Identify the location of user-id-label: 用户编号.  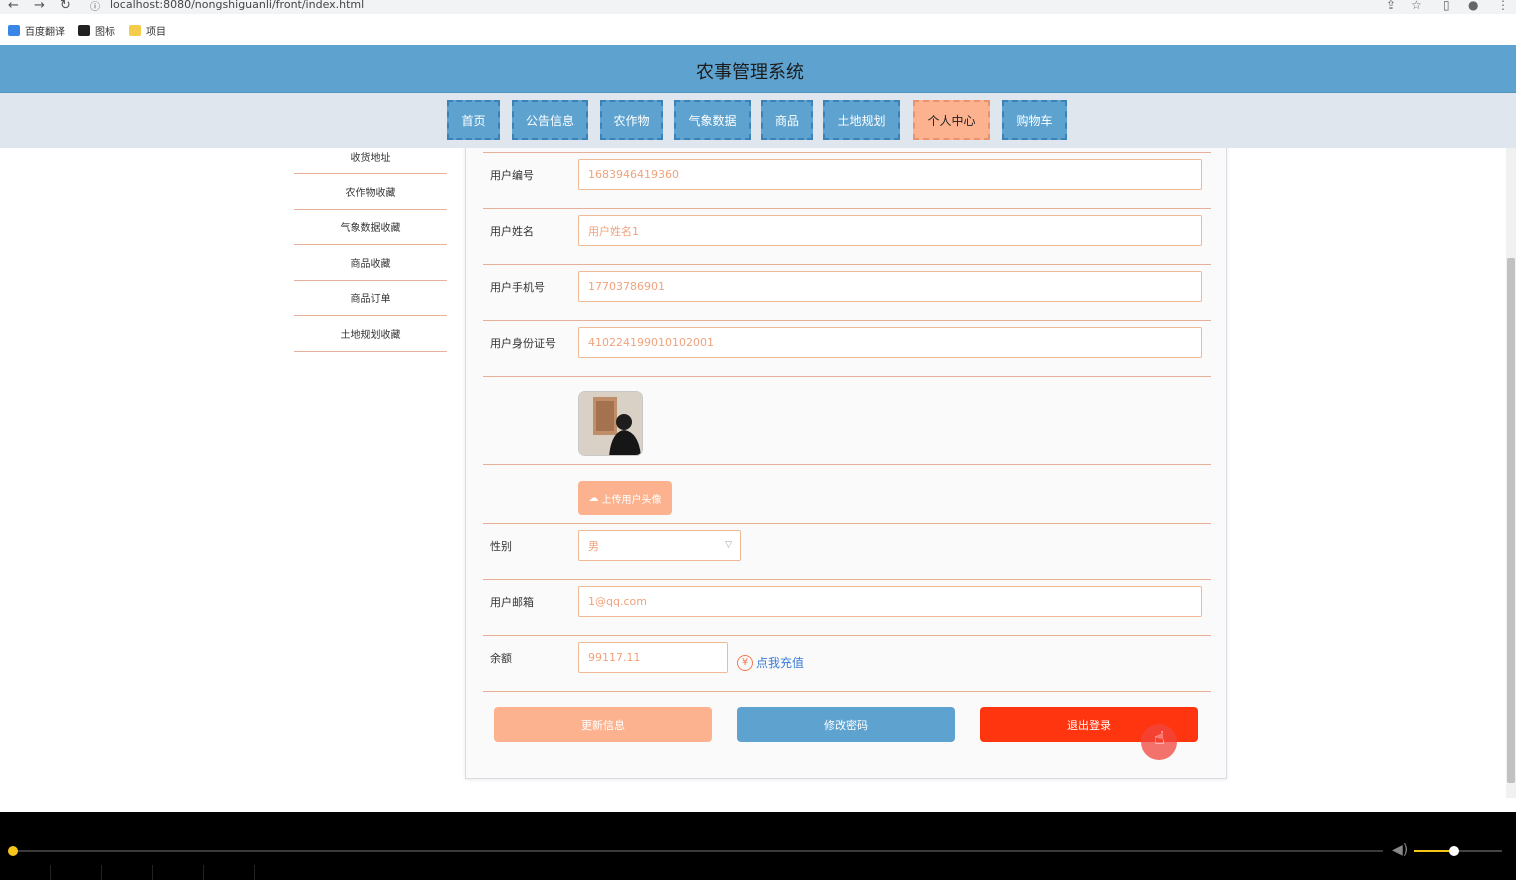
(512, 175).